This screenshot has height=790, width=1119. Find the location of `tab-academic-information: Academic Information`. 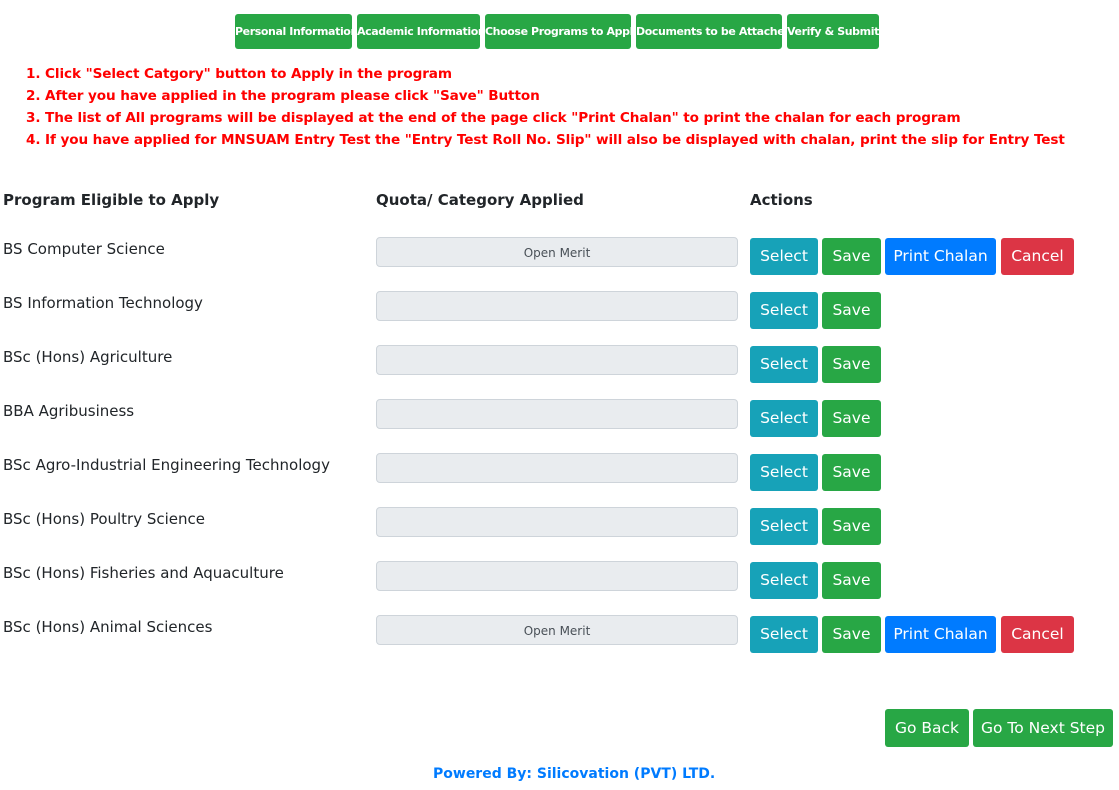

tab-academic-information: Academic Information is located at coordinates (421, 31).